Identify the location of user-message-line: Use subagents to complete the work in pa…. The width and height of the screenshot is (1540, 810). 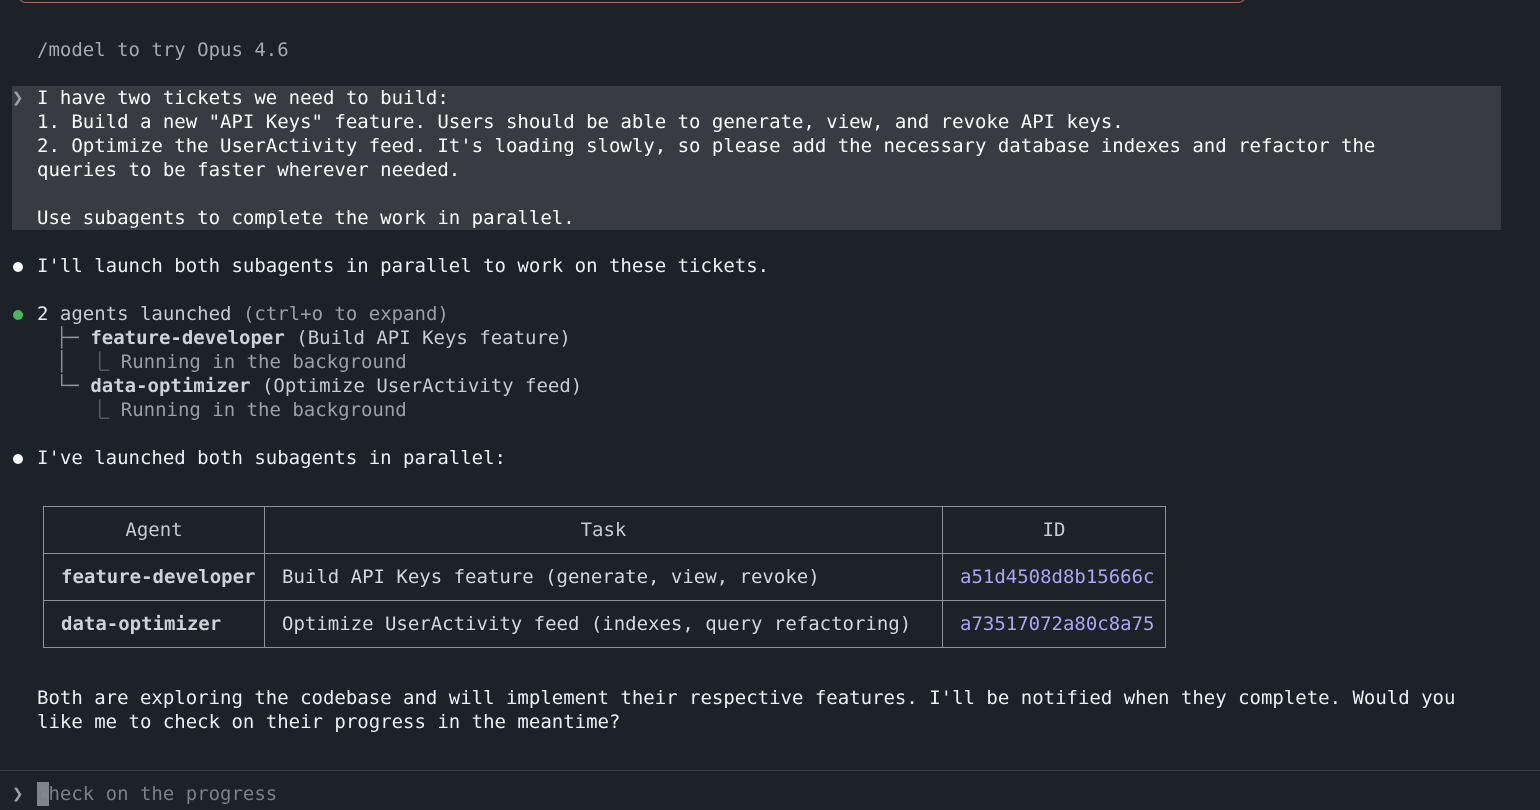
(306, 218).